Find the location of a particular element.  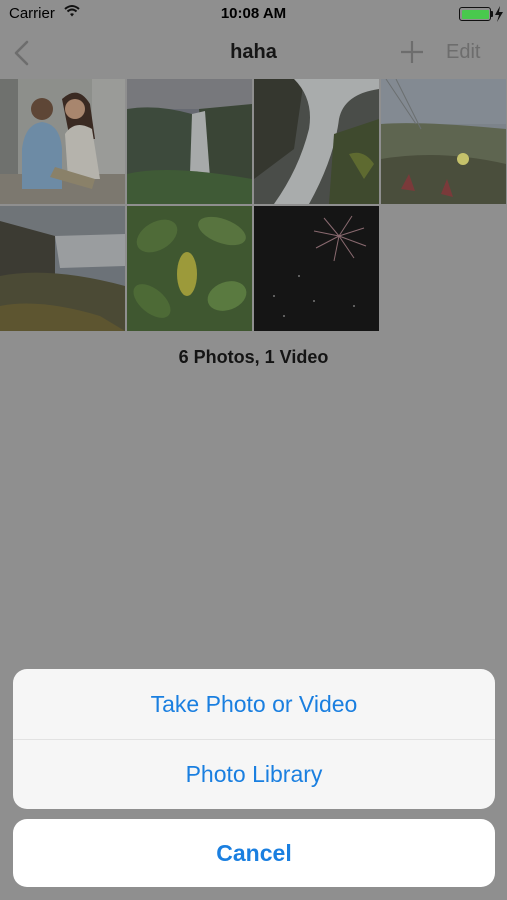

cancel-button: Cancel is located at coordinates (254, 853).